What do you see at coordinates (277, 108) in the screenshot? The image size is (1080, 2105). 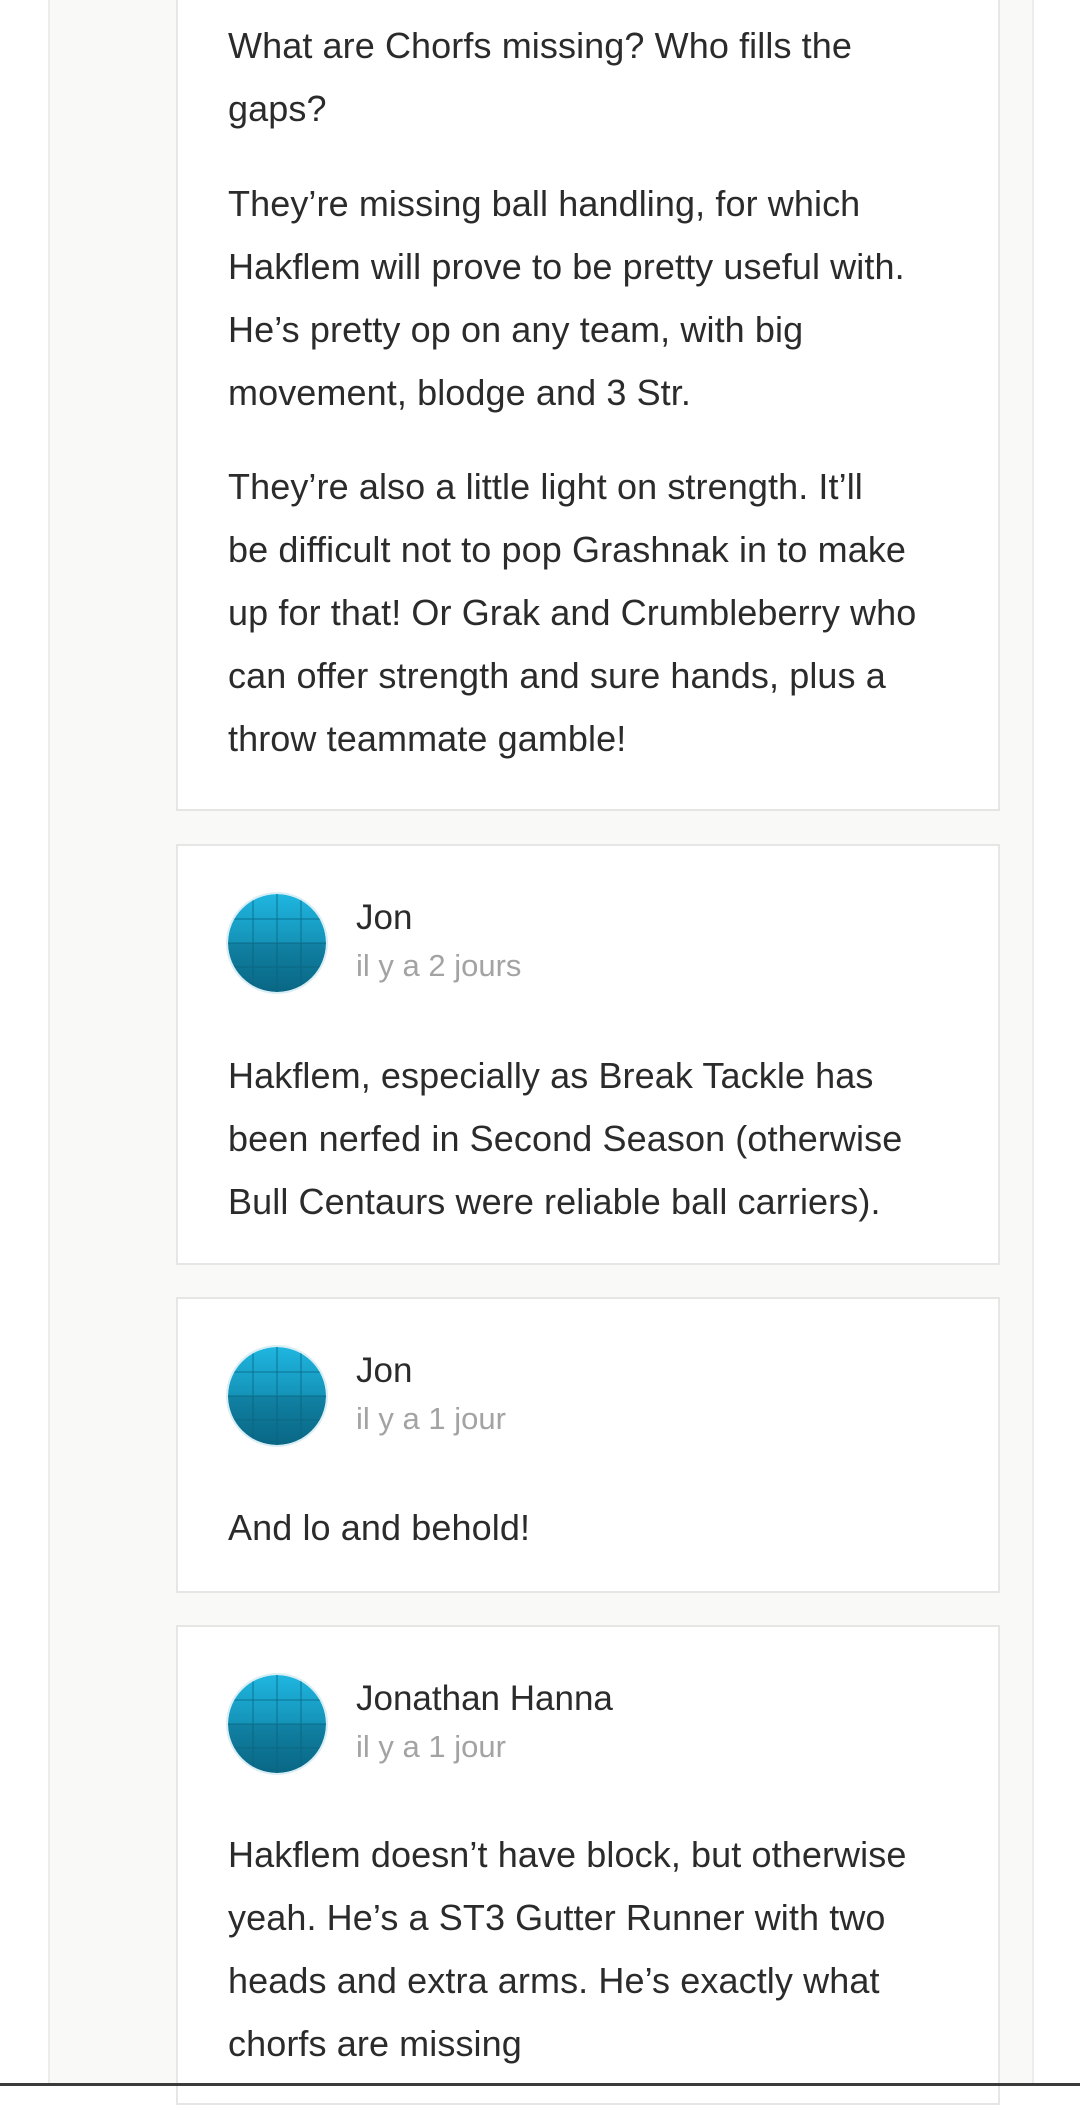 I see `text-line: gaps?` at bounding box center [277, 108].